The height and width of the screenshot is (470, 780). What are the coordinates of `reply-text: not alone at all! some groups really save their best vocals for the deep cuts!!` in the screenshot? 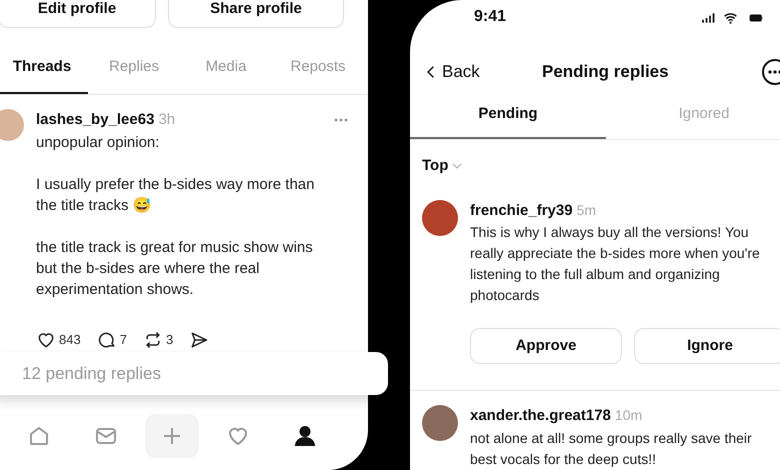 It's located at (611, 448).